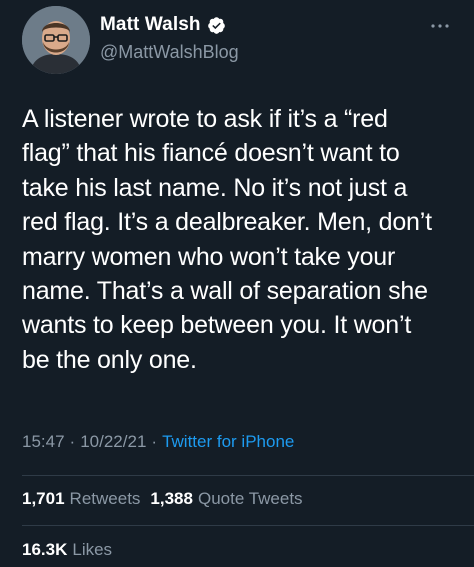 The image size is (474, 567). I want to click on quote-tweets-stat: 1,388 Quote Tweets, so click(226, 498).